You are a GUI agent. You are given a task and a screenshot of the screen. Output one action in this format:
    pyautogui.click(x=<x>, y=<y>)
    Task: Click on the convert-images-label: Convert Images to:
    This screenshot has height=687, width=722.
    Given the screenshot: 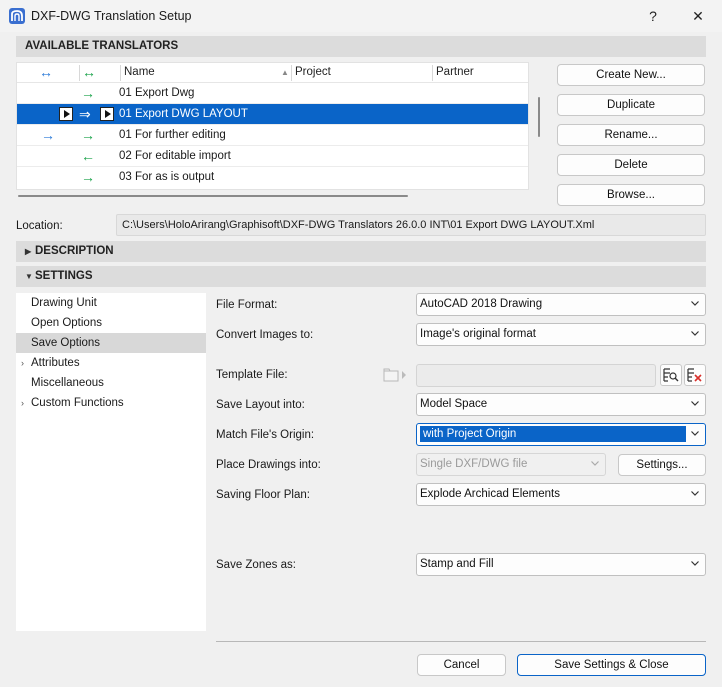 What is the action you would take?
    pyautogui.click(x=265, y=335)
    